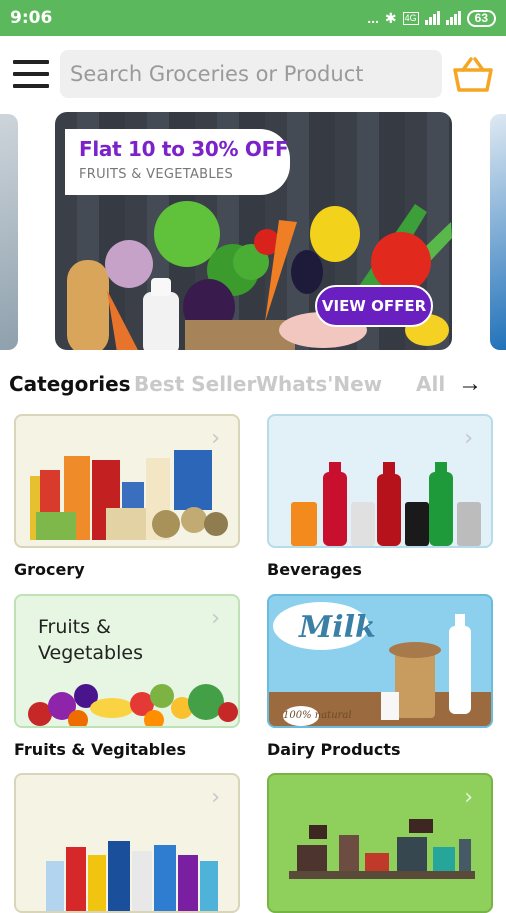  Describe the element at coordinates (184, 149) in the screenshot. I see `offer-headline: Flat 10 to 30% OFF` at that location.